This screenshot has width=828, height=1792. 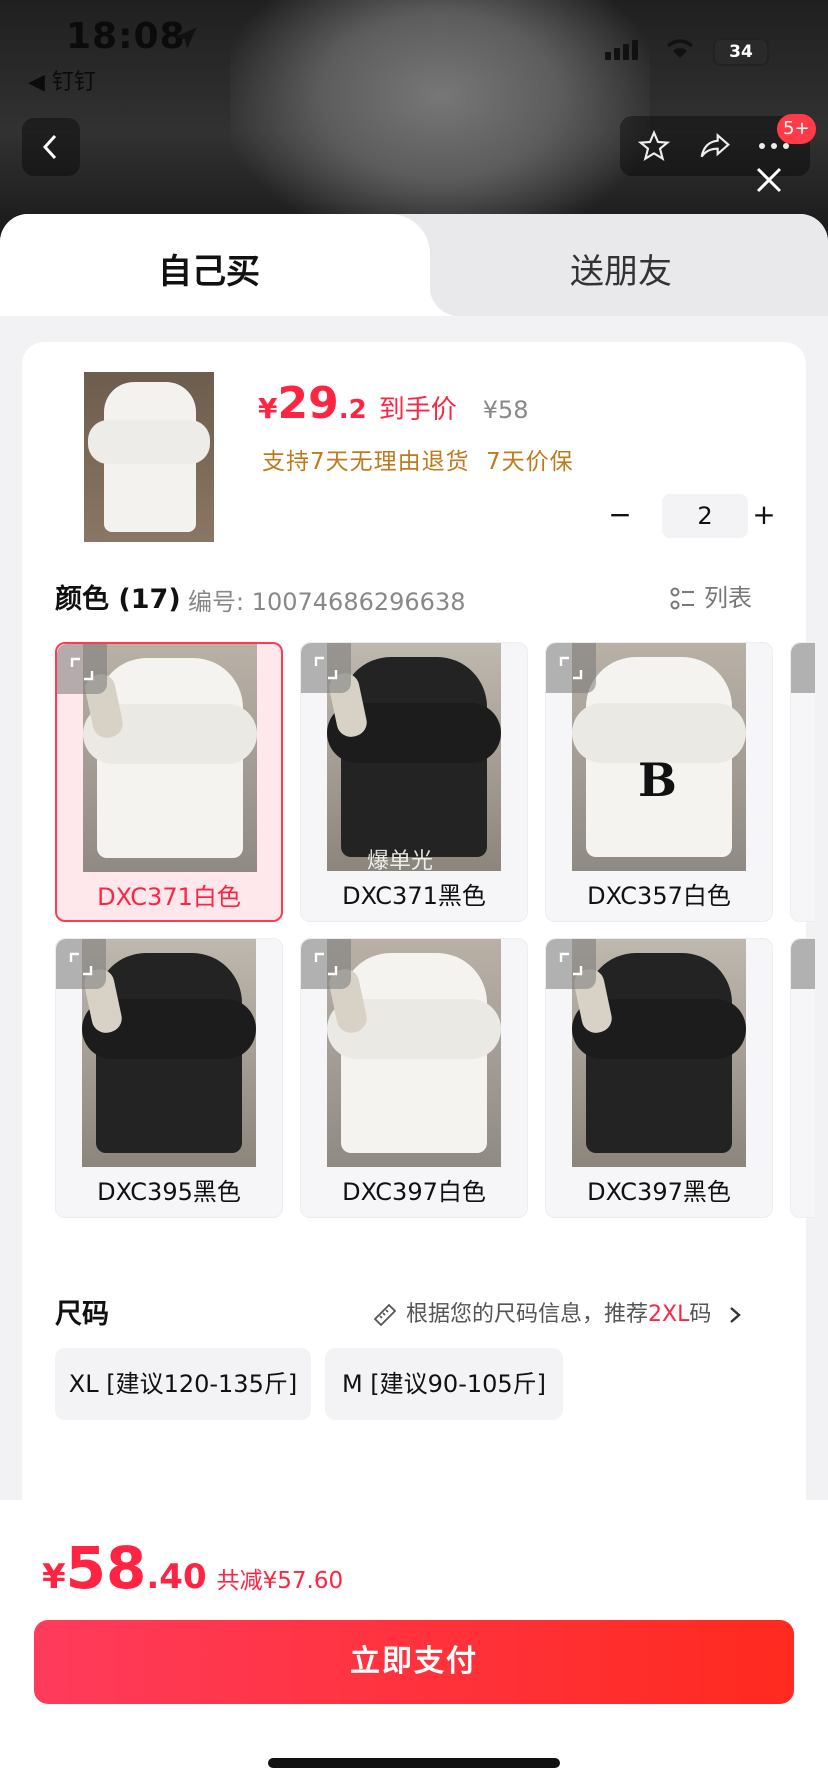 I want to click on service-promo: 支持7天无理由退货 7天价保, so click(x=418, y=462).